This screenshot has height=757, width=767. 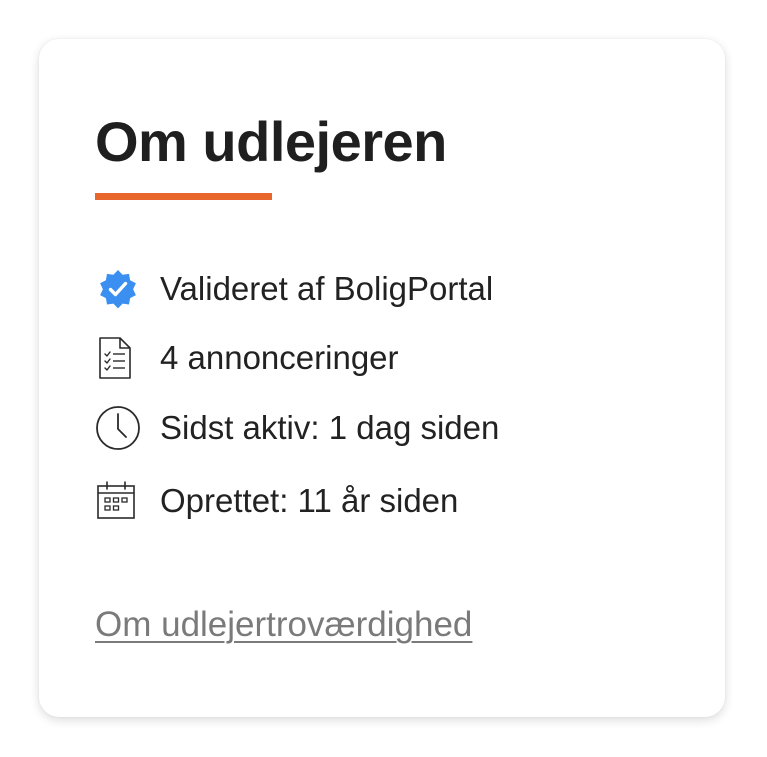 I want to click on verified-label: Valideret af BoligPortal, so click(x=327, y=288).